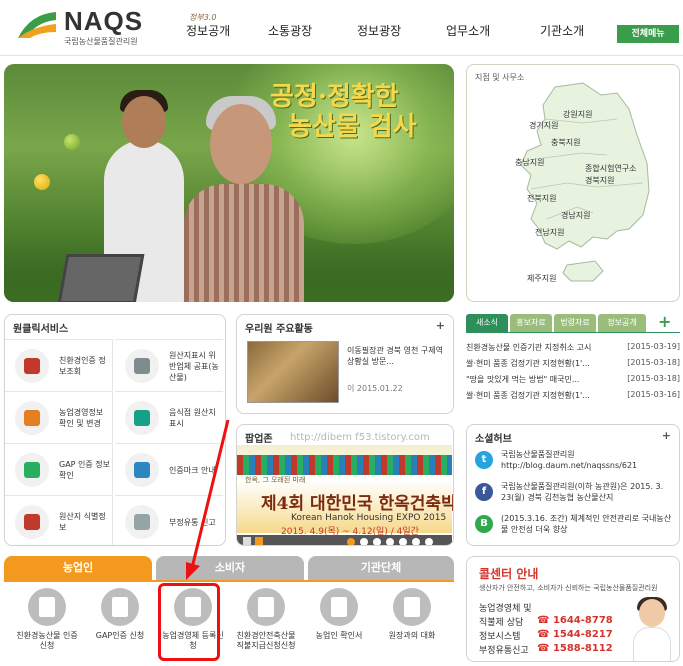 The image size is (683, 666). I want to click on news-row: 친환경농산물 인증기관 지정취소 고시 [2015-03-19], so click(573, 347).